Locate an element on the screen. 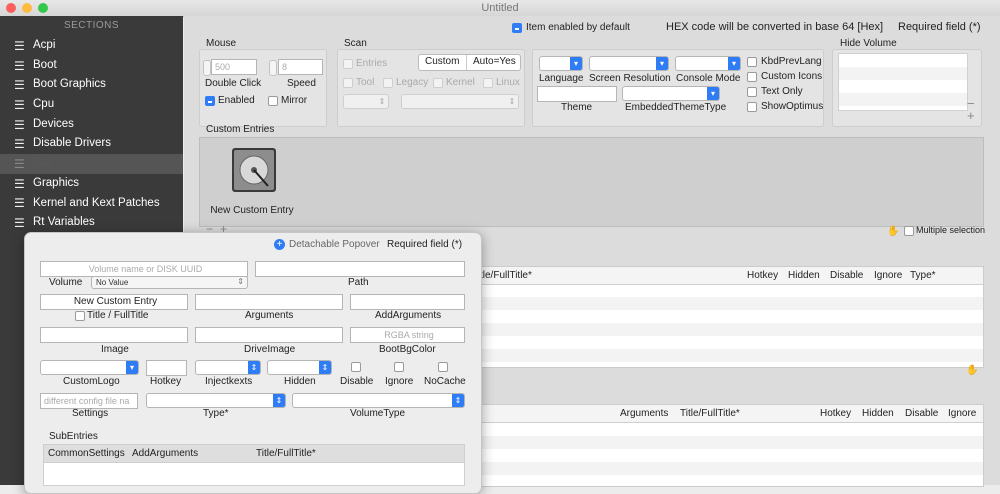 The width and height of the screenshot is (1000, 494). hide-volume-list is located at coordinates (903, 82).